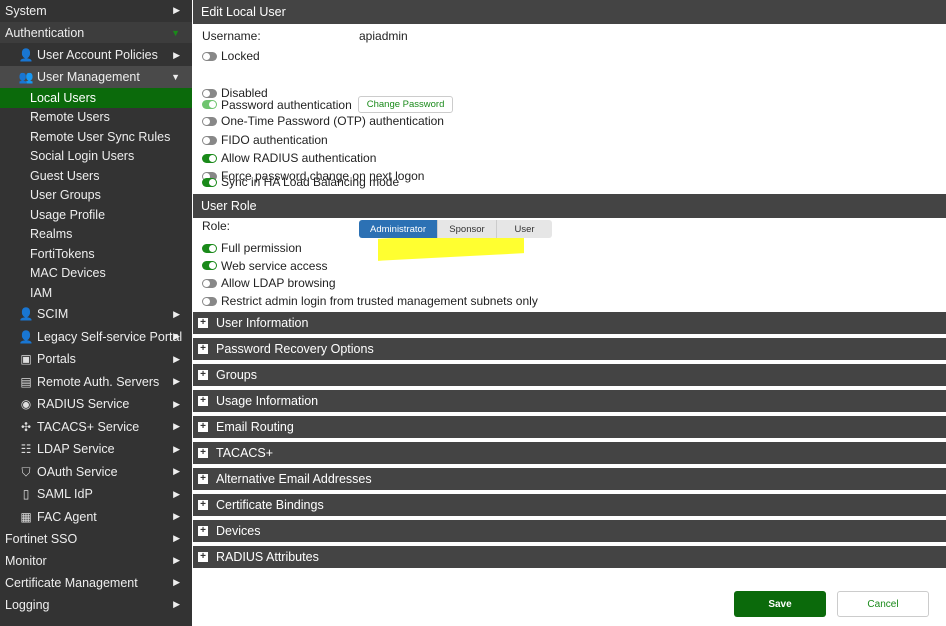 The image size is (946, 626). I want to click on label: User Groups, so click(65, 195).